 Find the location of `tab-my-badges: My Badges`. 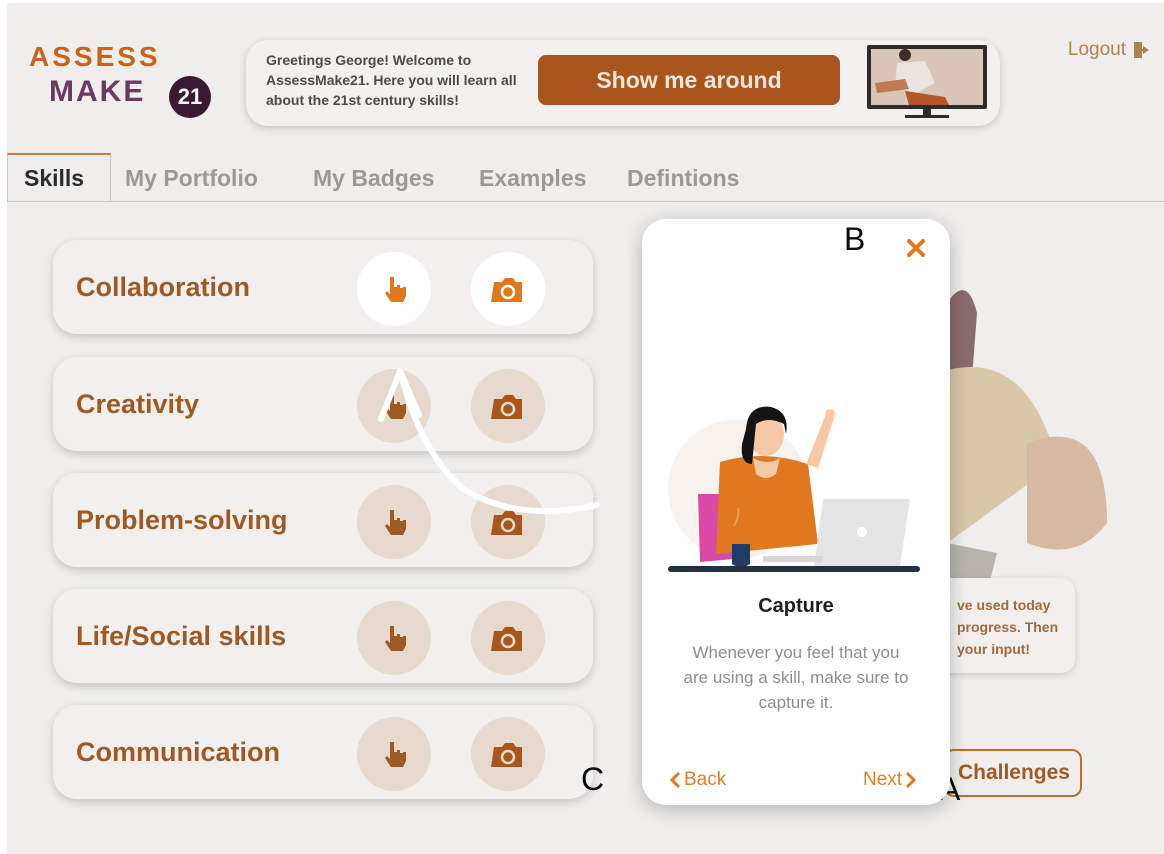

tab-my-badges: My Badges is located at coordinates (373, 178).